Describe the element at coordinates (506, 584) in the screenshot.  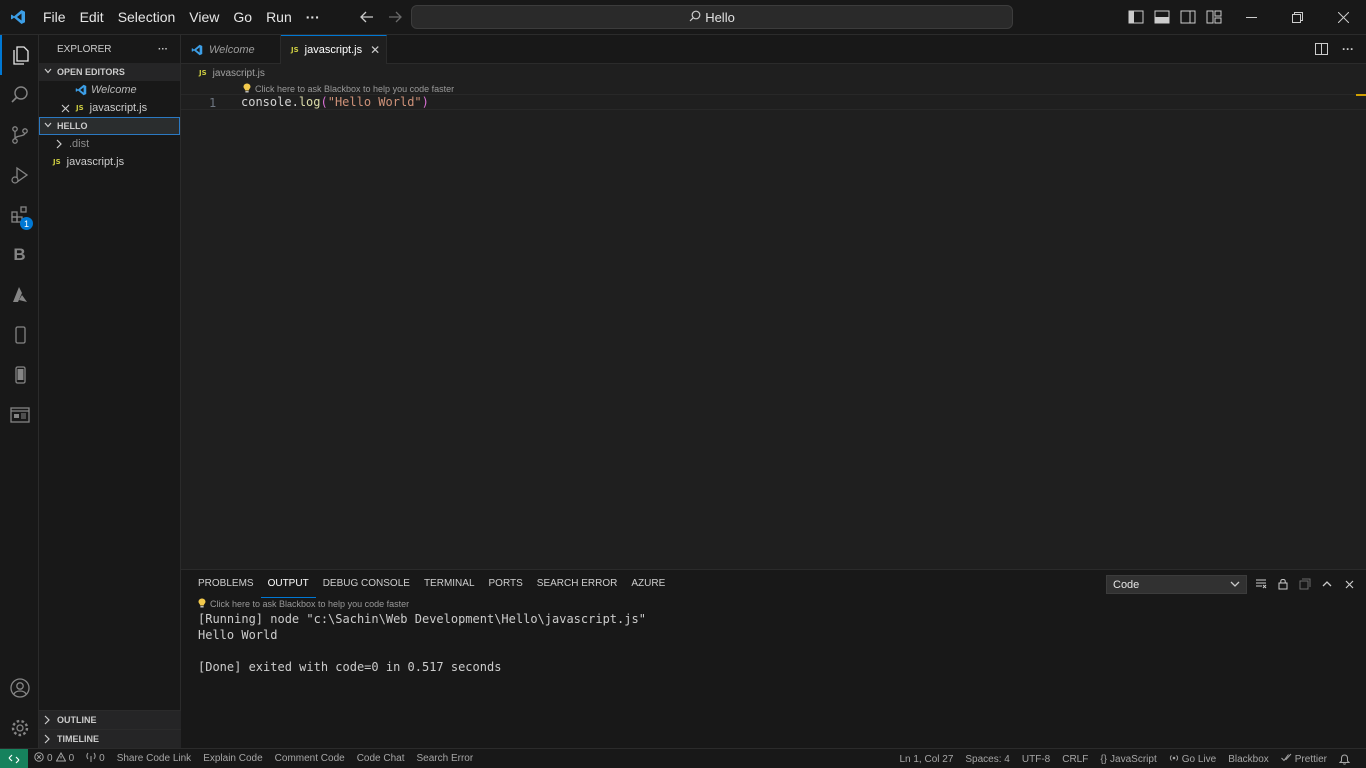
I see `panel-tab-ports: PORTS` at that location.